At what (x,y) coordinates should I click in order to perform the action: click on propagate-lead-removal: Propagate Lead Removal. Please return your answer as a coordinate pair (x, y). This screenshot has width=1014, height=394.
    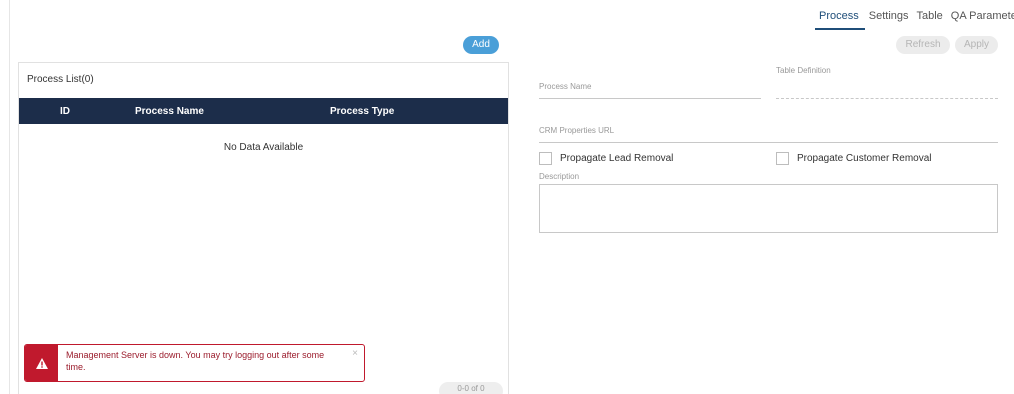
    Looking at the image, I should click on (606, 158).